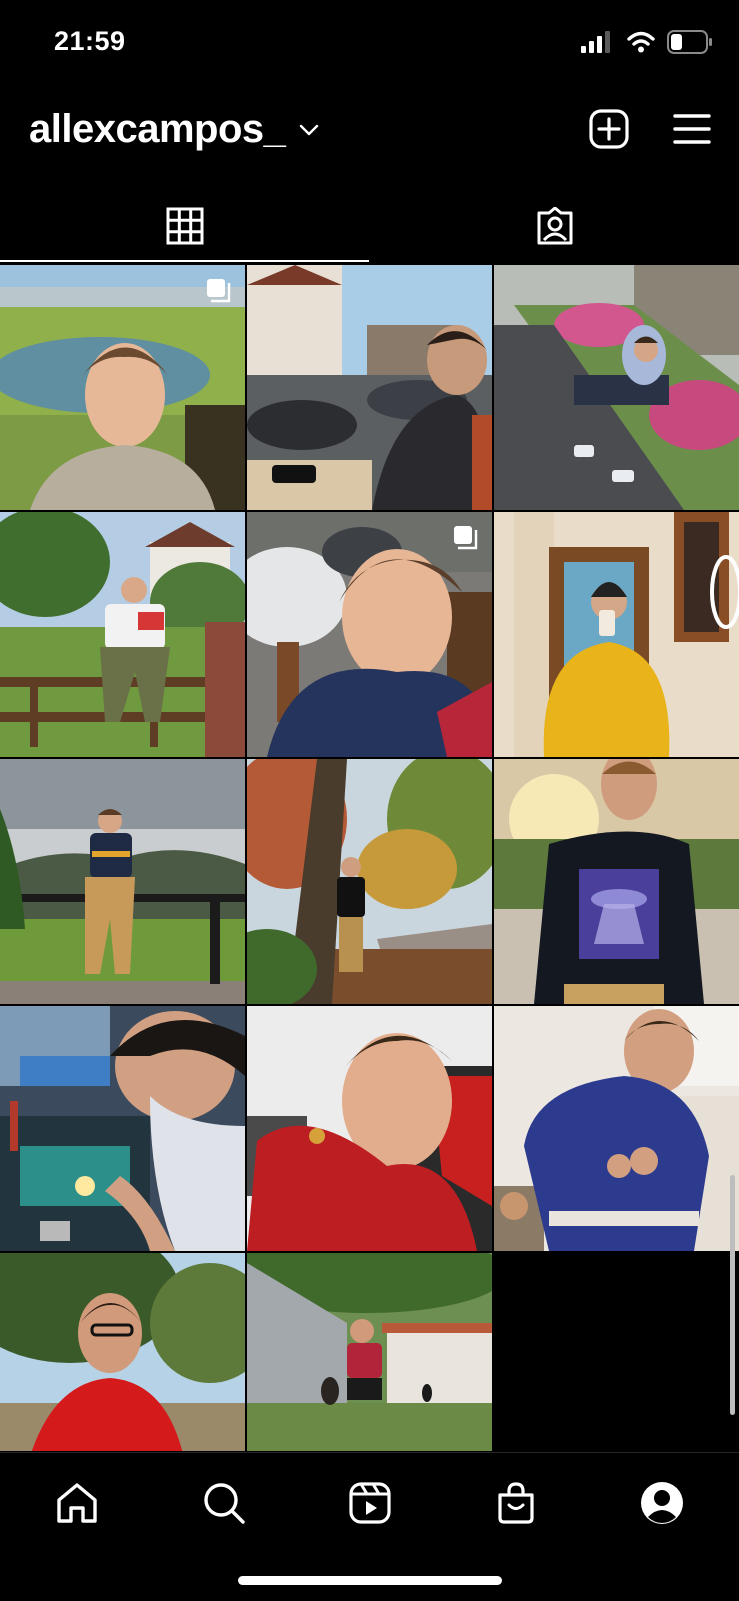  Describe the element at coordinates (595, 42) in the screenshot. I see `cellular-signal-icon` at that location.